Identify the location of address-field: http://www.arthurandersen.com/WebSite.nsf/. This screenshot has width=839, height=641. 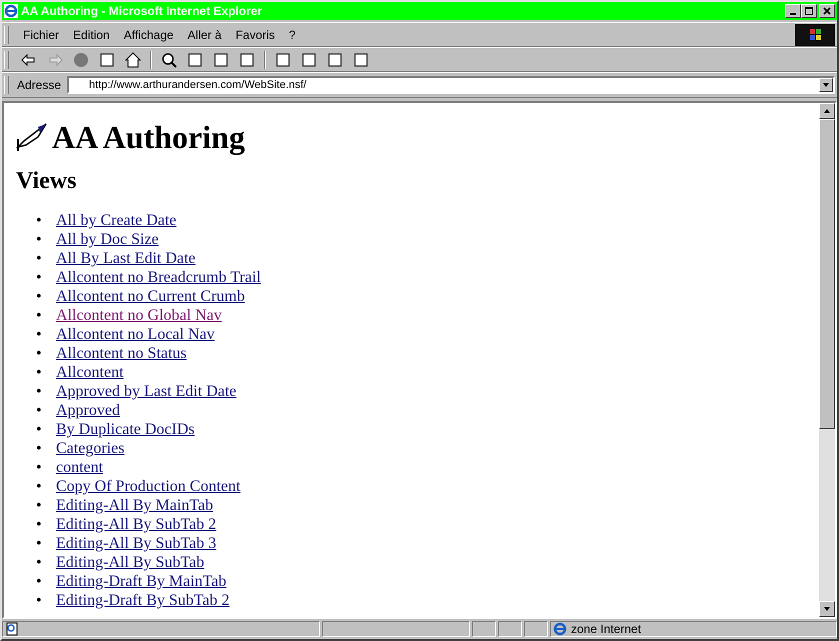
(451, 85).